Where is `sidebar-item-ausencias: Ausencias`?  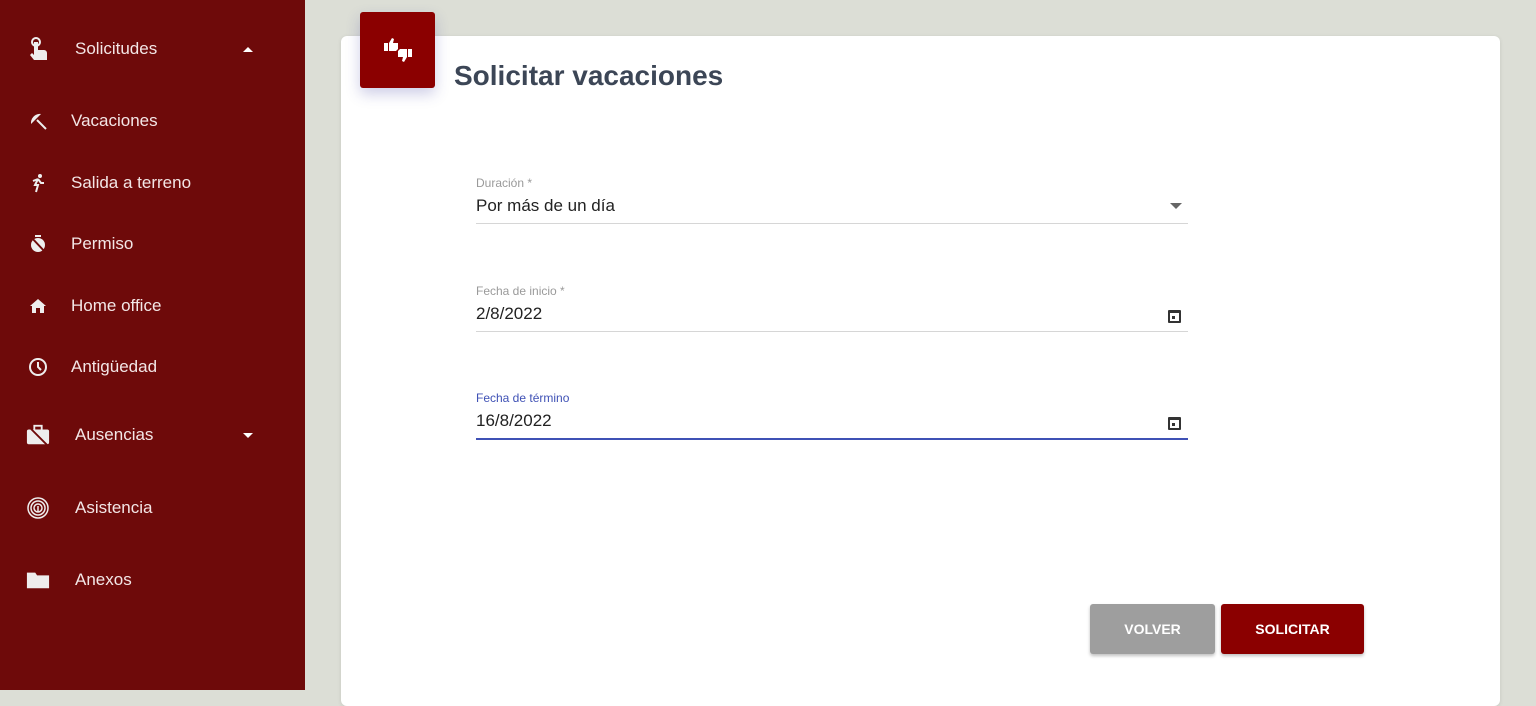
sidebar-item-ausencias: Ausencias is located at coordinates (152, 435).